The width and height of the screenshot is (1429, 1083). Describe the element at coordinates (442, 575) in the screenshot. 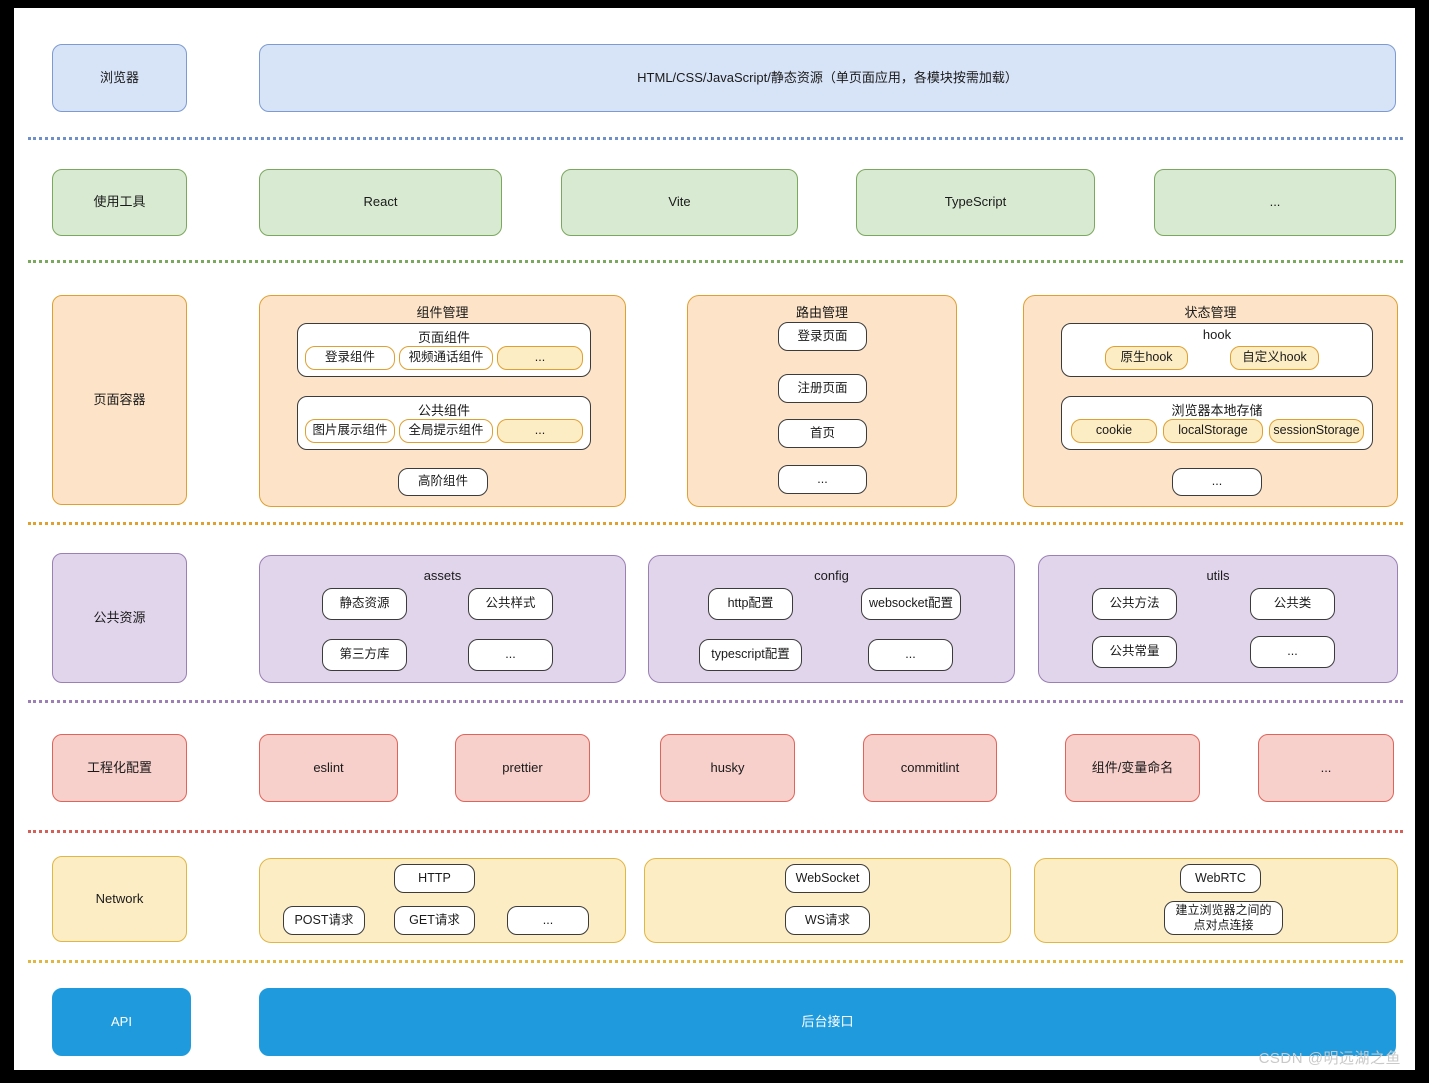

I see `group-assets-title: assets` at that location.